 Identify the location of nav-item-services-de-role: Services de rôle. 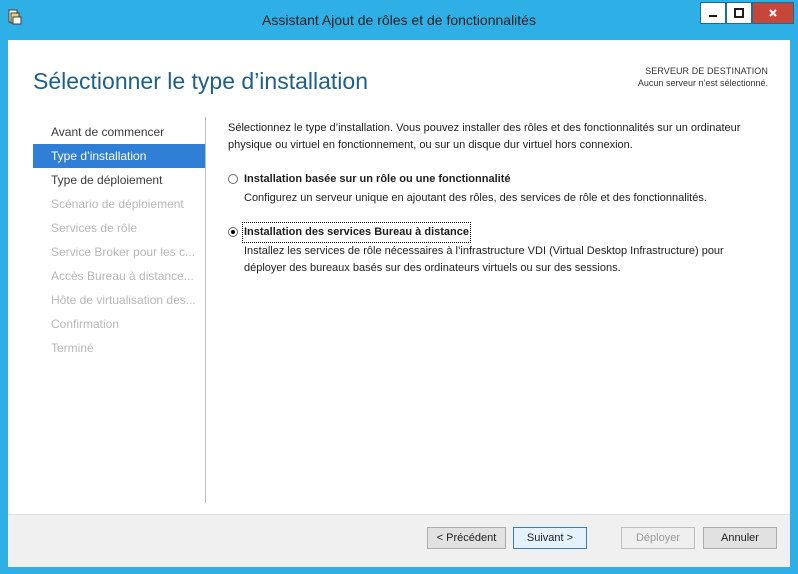
(94, 228).